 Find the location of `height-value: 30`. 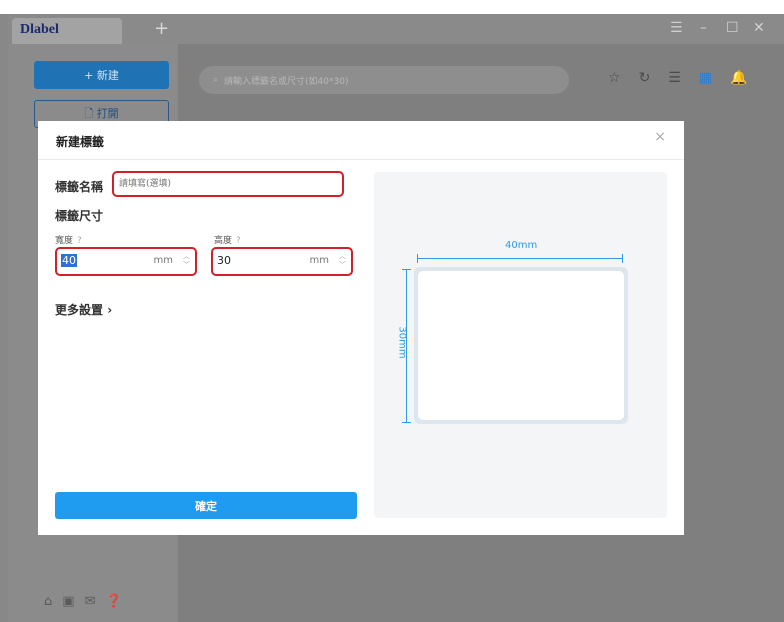

height-value: 30 is located at coordinates (224, 260).